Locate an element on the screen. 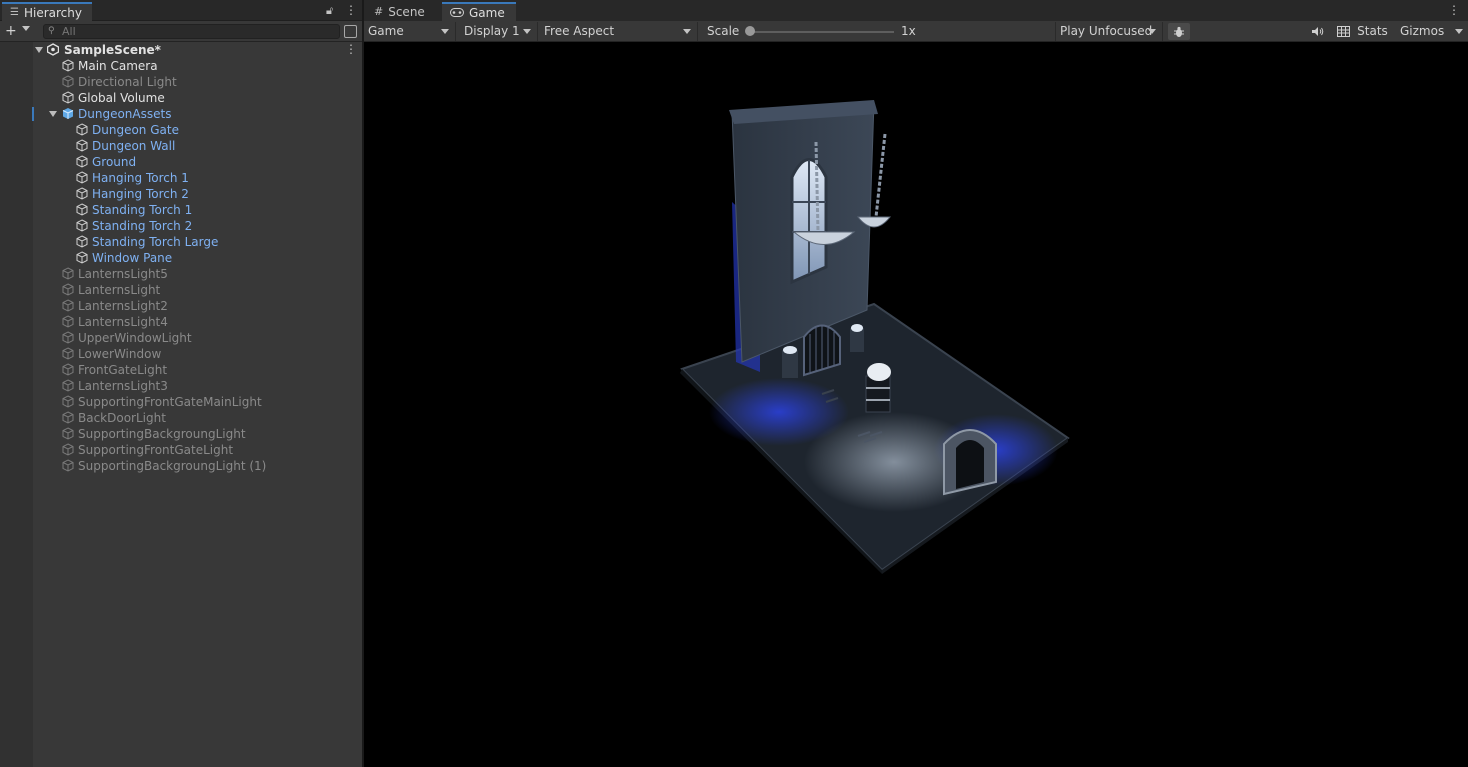  tree-item-dungeon-gate: Dungeon Gate is located at coordinates (181, 130).